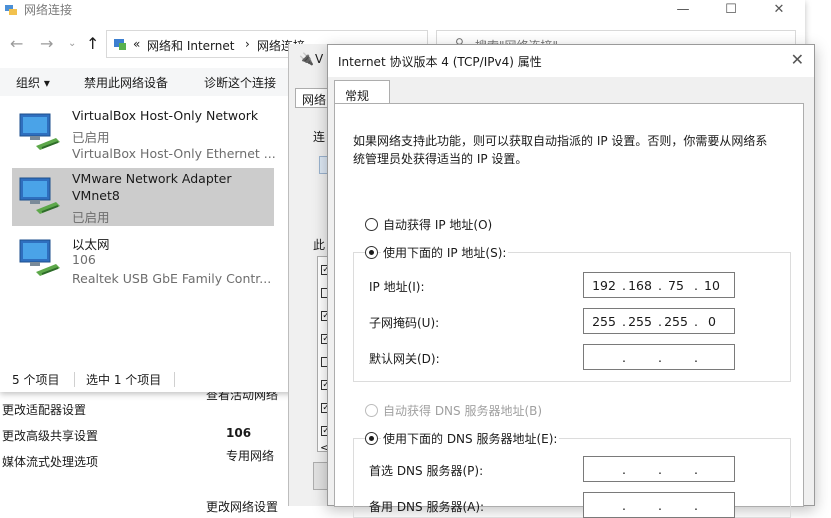  What do you see at coordinates (371, 224) in the screenshot?
I see `auto-ip-radio` at bounding box center [371, 224].